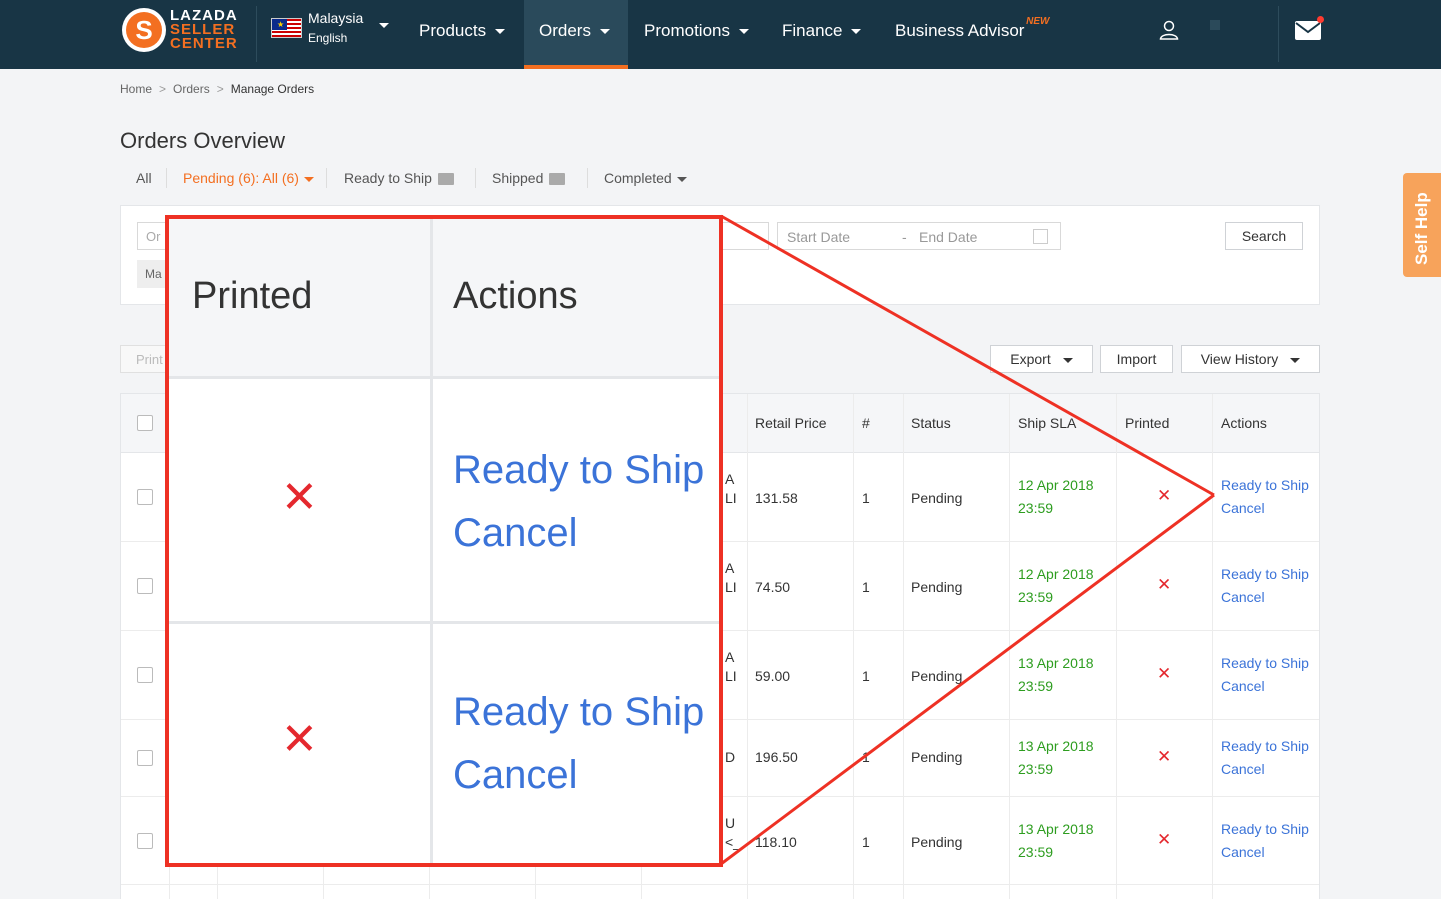 The width and height of the screenshot is (1441, 899). I want to click on tab-shipped: Shipped, so click(529, 178).